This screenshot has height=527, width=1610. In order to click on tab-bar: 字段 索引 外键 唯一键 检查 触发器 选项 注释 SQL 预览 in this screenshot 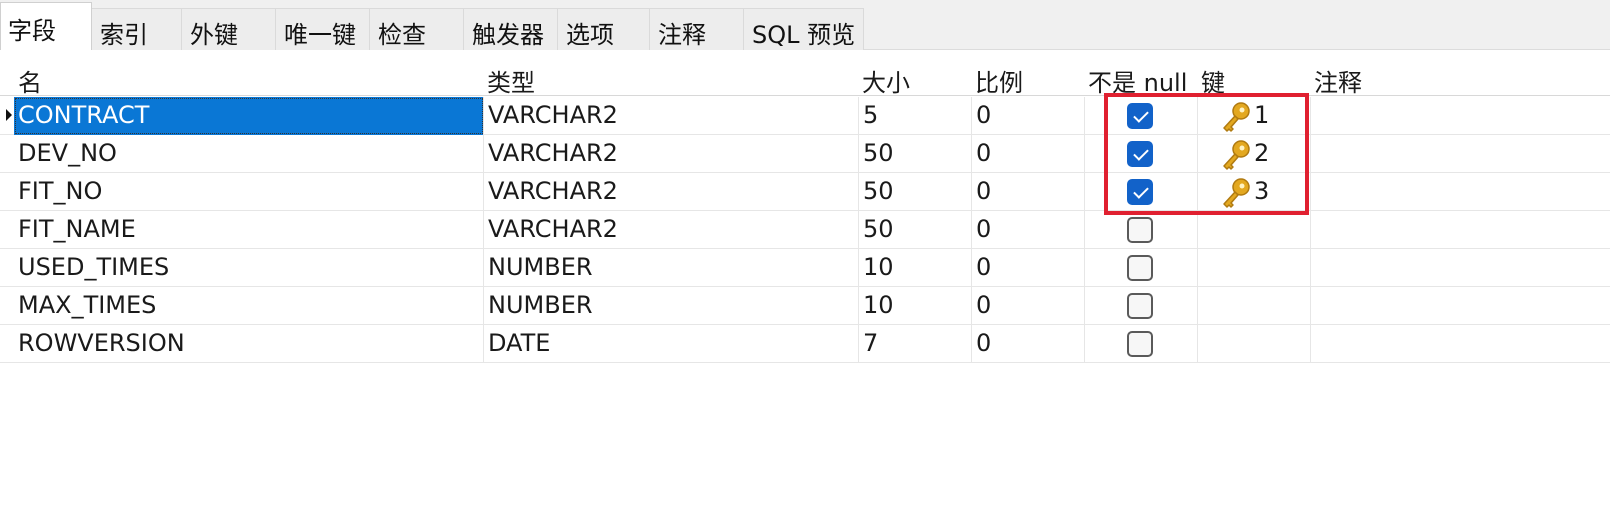, I will do `click(805, 25)`.